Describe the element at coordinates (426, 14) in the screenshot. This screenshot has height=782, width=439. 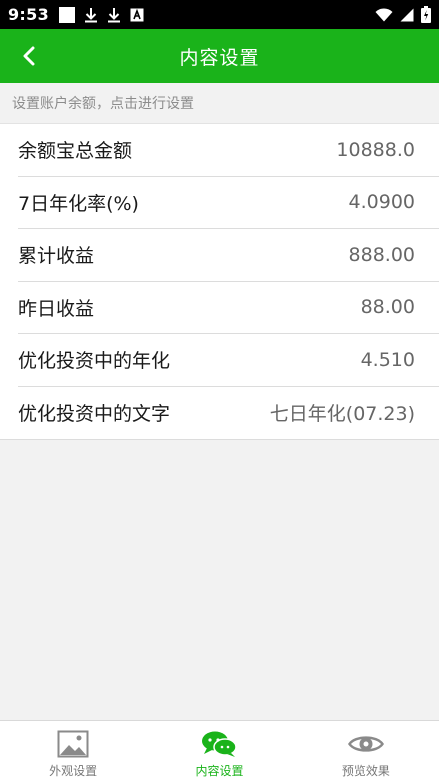
I see `battery-charging-icon` at that location.